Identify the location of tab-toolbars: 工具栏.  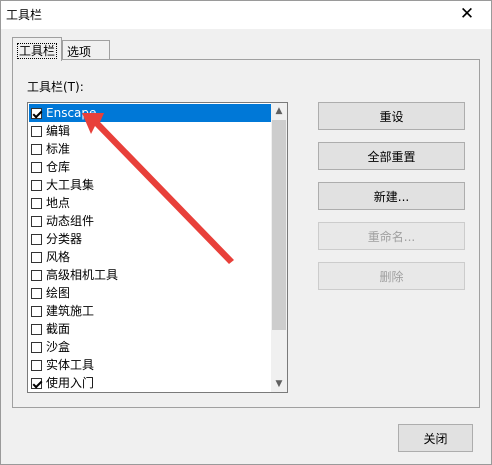
(37, 49).